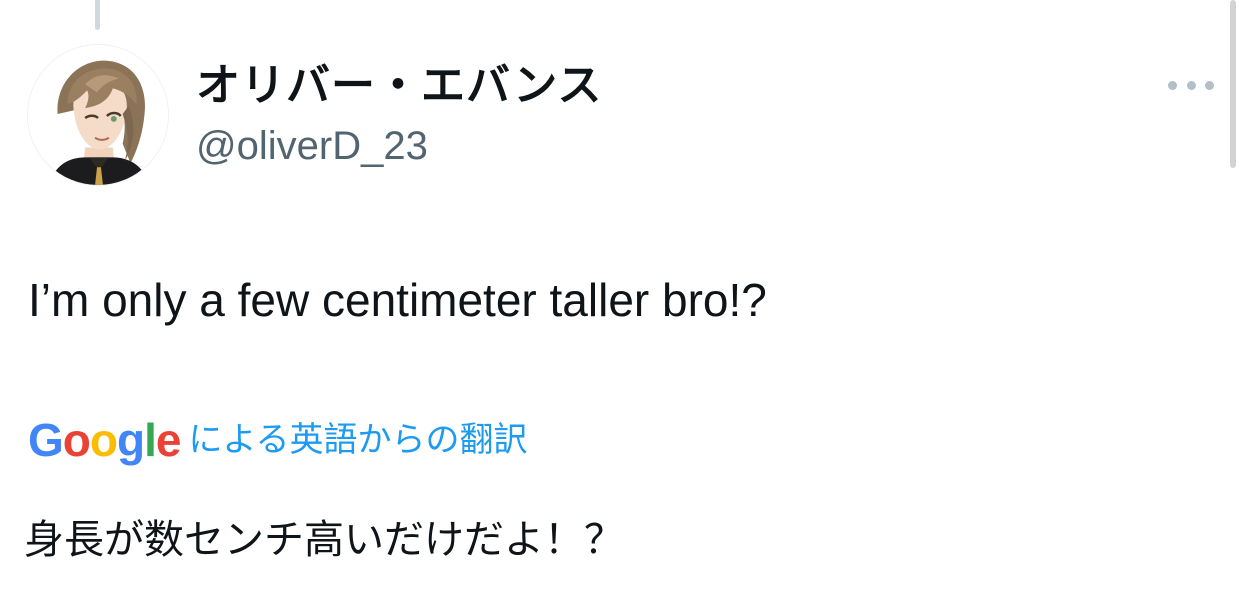  Describe the element at coordinates (131, 440) in the screenshot. I see `google-logo-letter: g` at that location.